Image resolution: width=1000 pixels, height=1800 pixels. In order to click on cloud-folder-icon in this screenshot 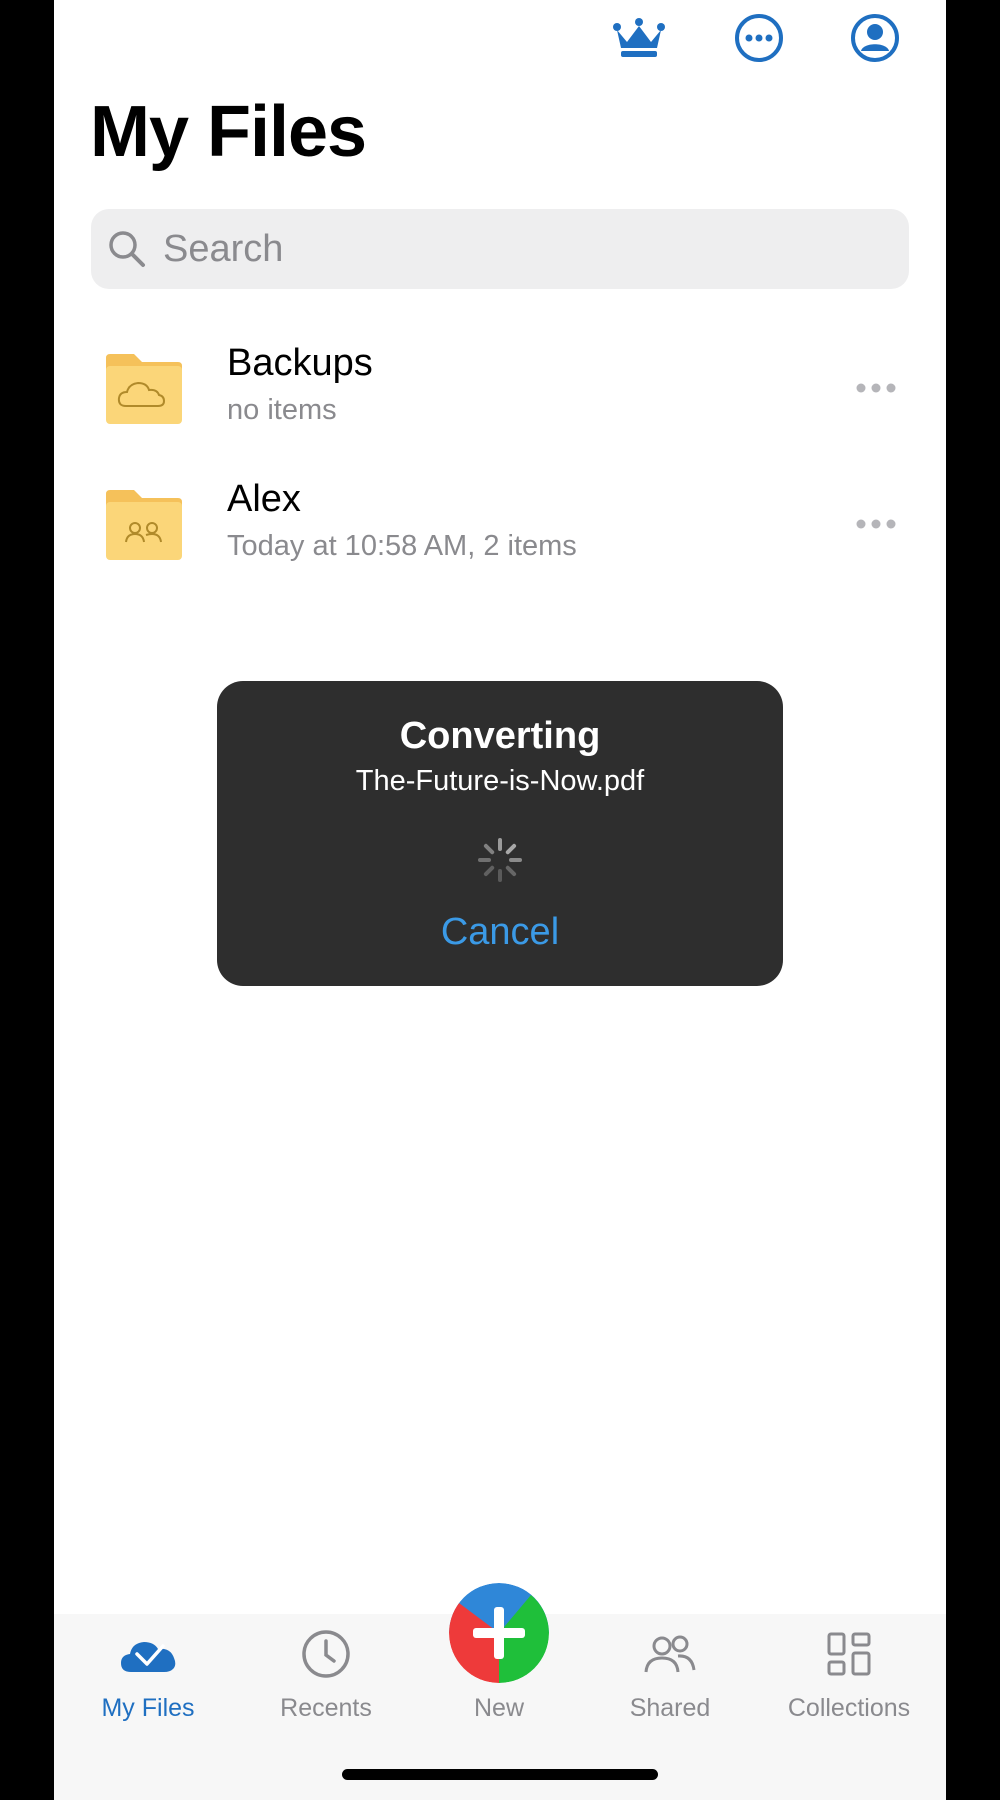, I will do `click(144, 388)`.